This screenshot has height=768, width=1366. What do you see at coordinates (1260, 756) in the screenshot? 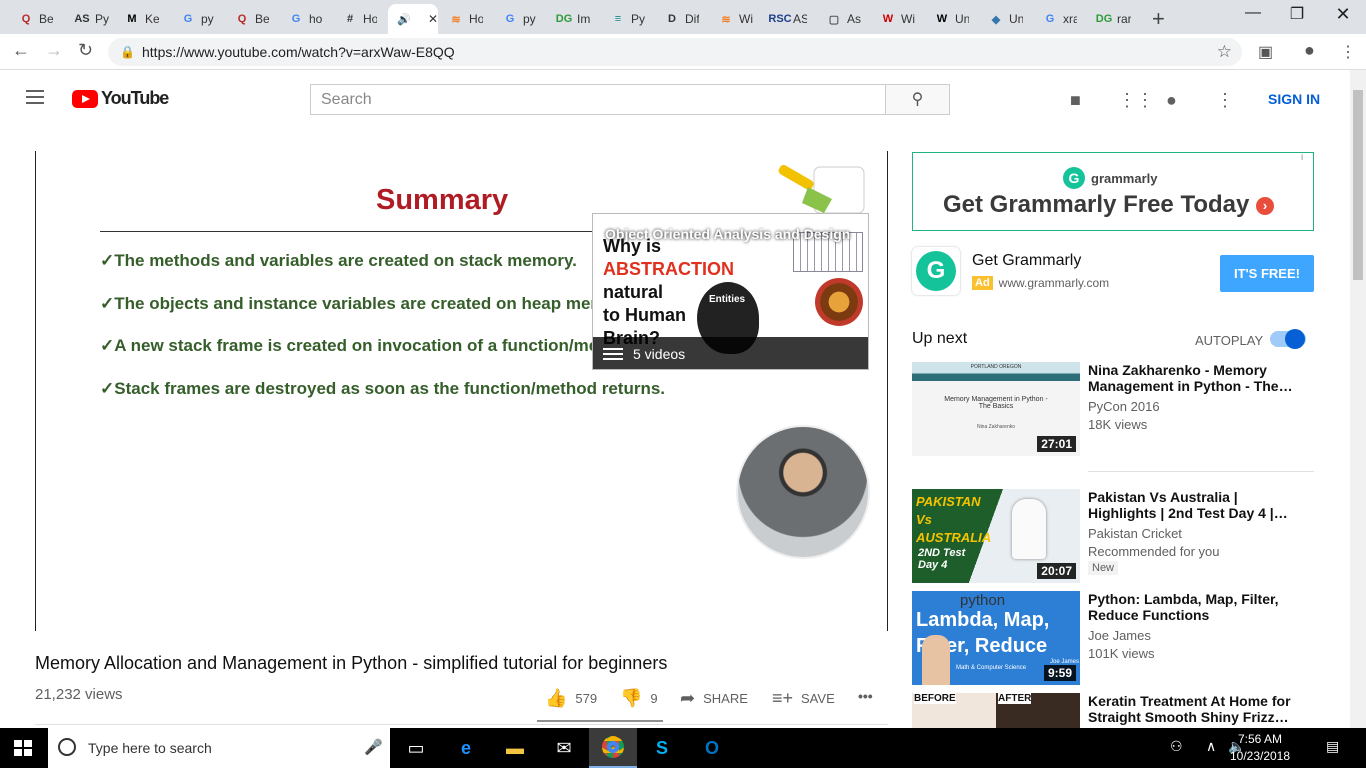
I see `clock-date: 10/23/2018` at bounding box center [1260, 756].